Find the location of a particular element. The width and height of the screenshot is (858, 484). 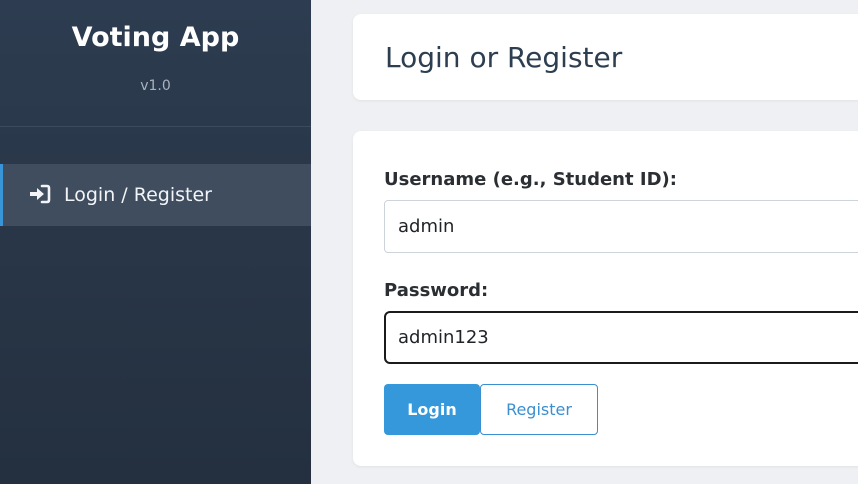

page-header: Login or Register is located at coordinates (605, 57).